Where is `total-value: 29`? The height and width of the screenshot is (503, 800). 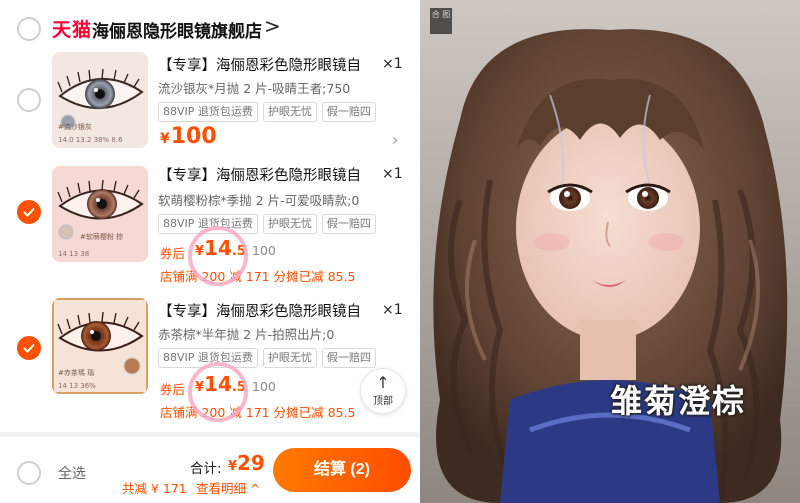
total-value: 29 is located at coordinates (251, 463).